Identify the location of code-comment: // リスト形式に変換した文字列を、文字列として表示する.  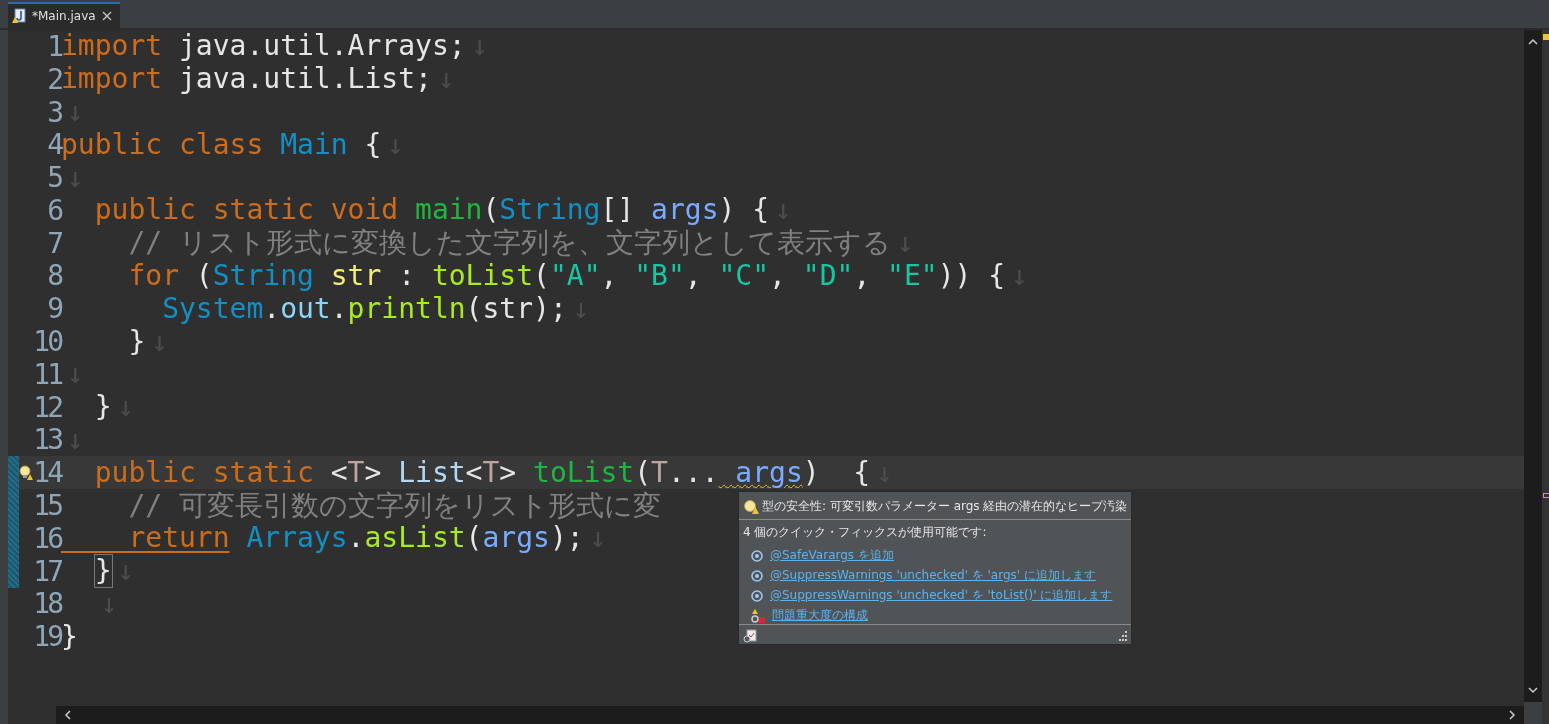
(509, 243).